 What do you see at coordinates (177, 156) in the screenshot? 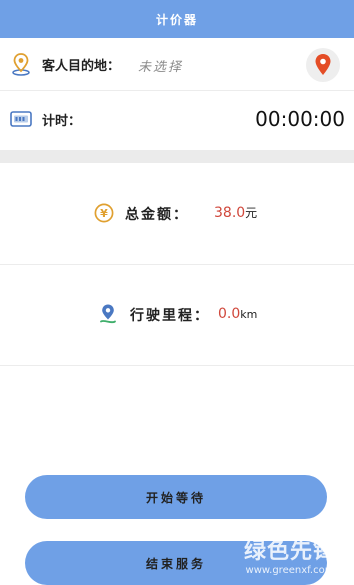
I see `section-divider` at bounding box center [177, 156].